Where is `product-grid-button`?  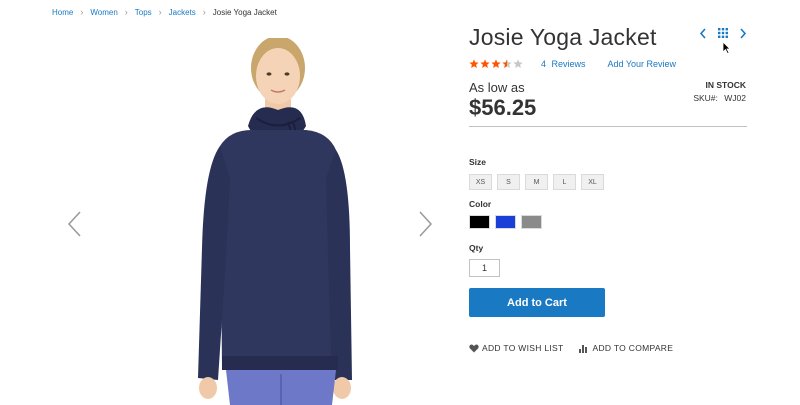 product-grid-button is located at coordinates (723, 33).